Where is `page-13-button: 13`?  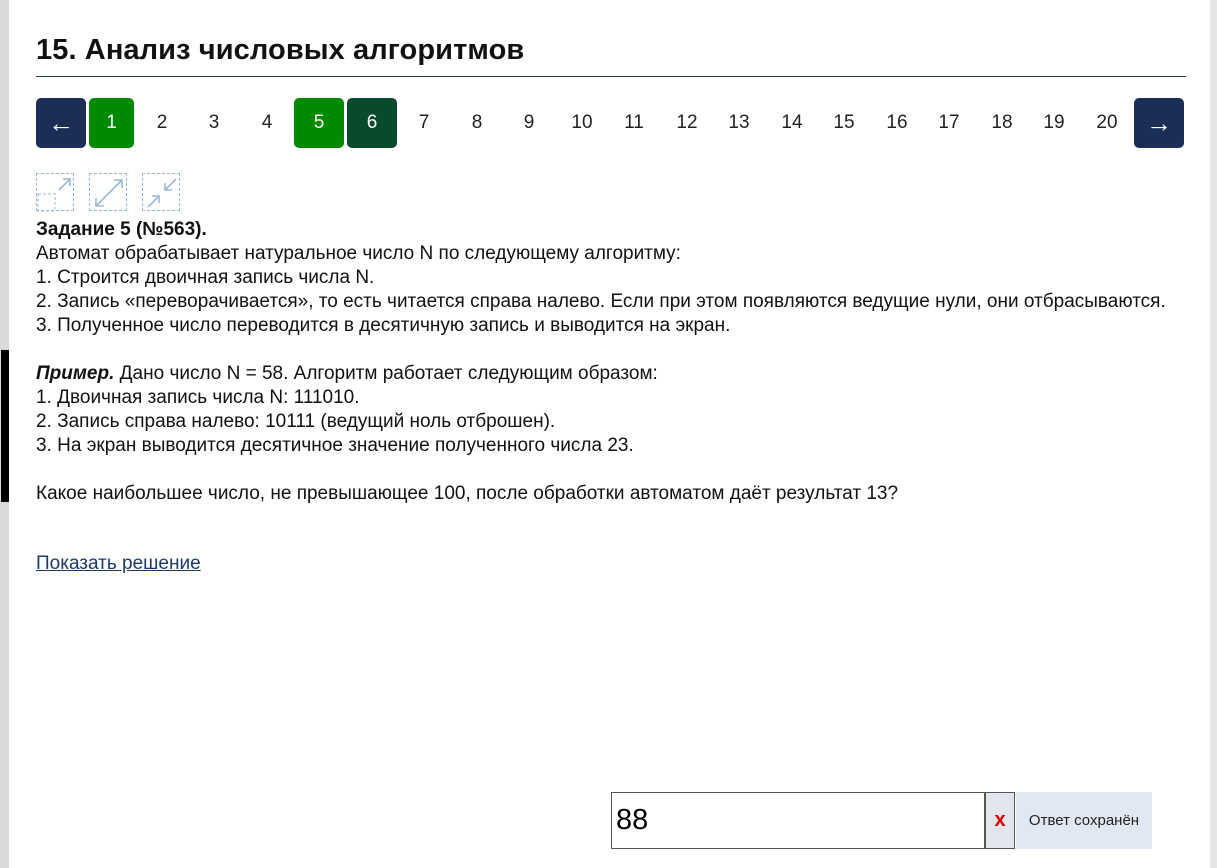
page-13-button: 13 is located at coordinates (739, 123).